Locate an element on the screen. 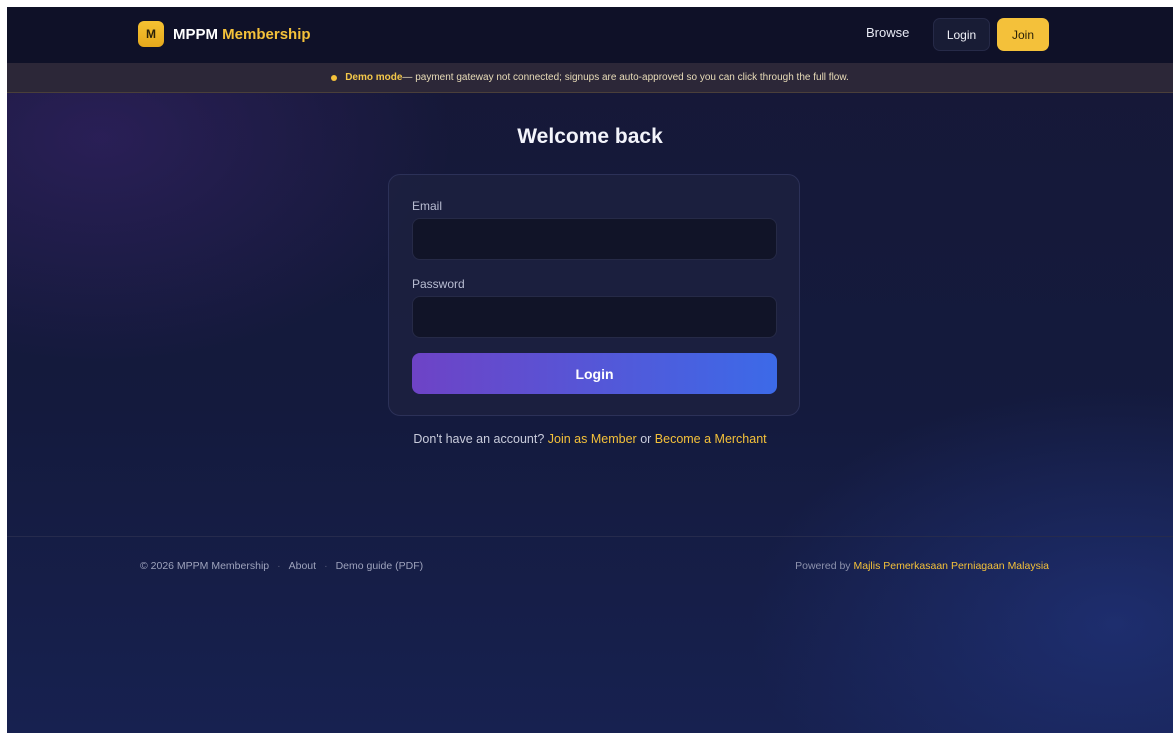  brand: M MPPM Membership is located at coordinates (224, 34).